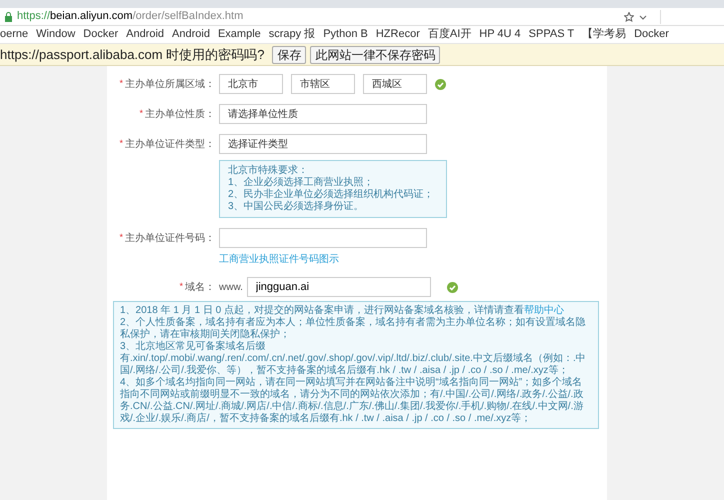  Describe the element at coordinates (323, 144) in the screenshot. I see `dropdown: 选择证件类型` at that location.